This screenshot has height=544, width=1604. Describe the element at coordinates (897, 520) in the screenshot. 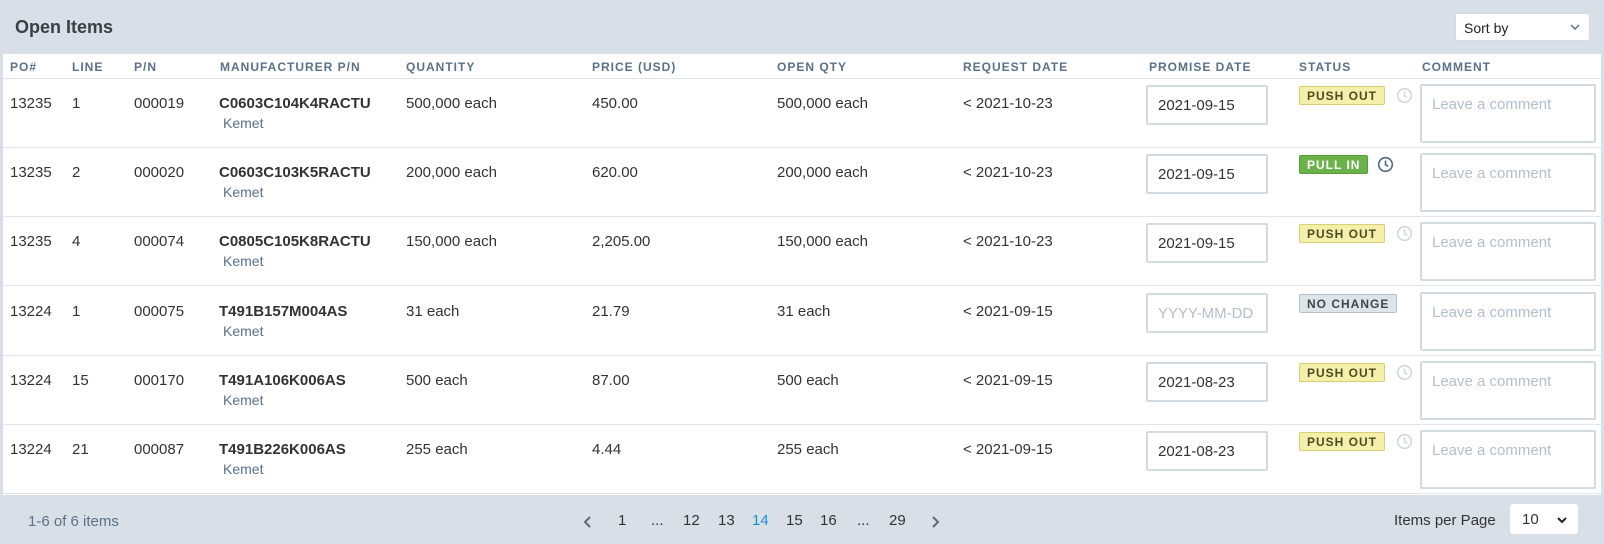

I see `page-link: 29` at that location.